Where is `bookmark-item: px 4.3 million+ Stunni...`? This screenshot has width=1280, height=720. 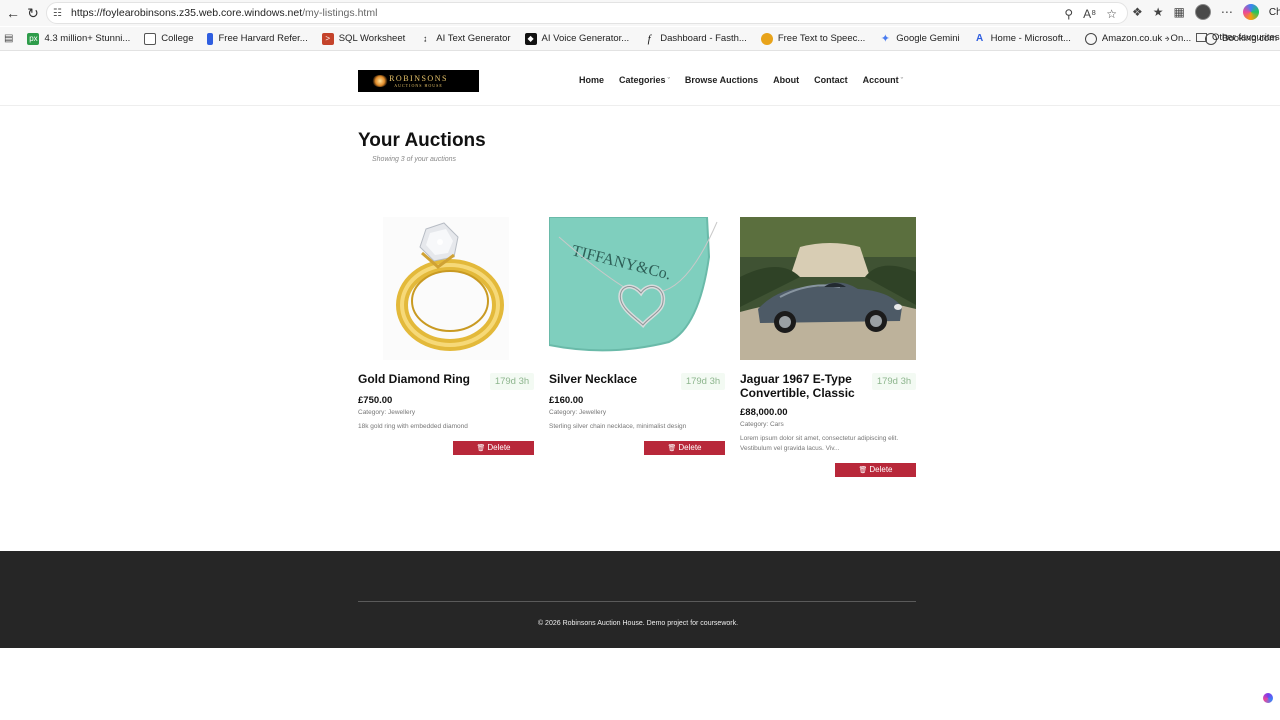 bookmark-item: px 4.3 million+ Stunni... is located at coordinates (78, 38).